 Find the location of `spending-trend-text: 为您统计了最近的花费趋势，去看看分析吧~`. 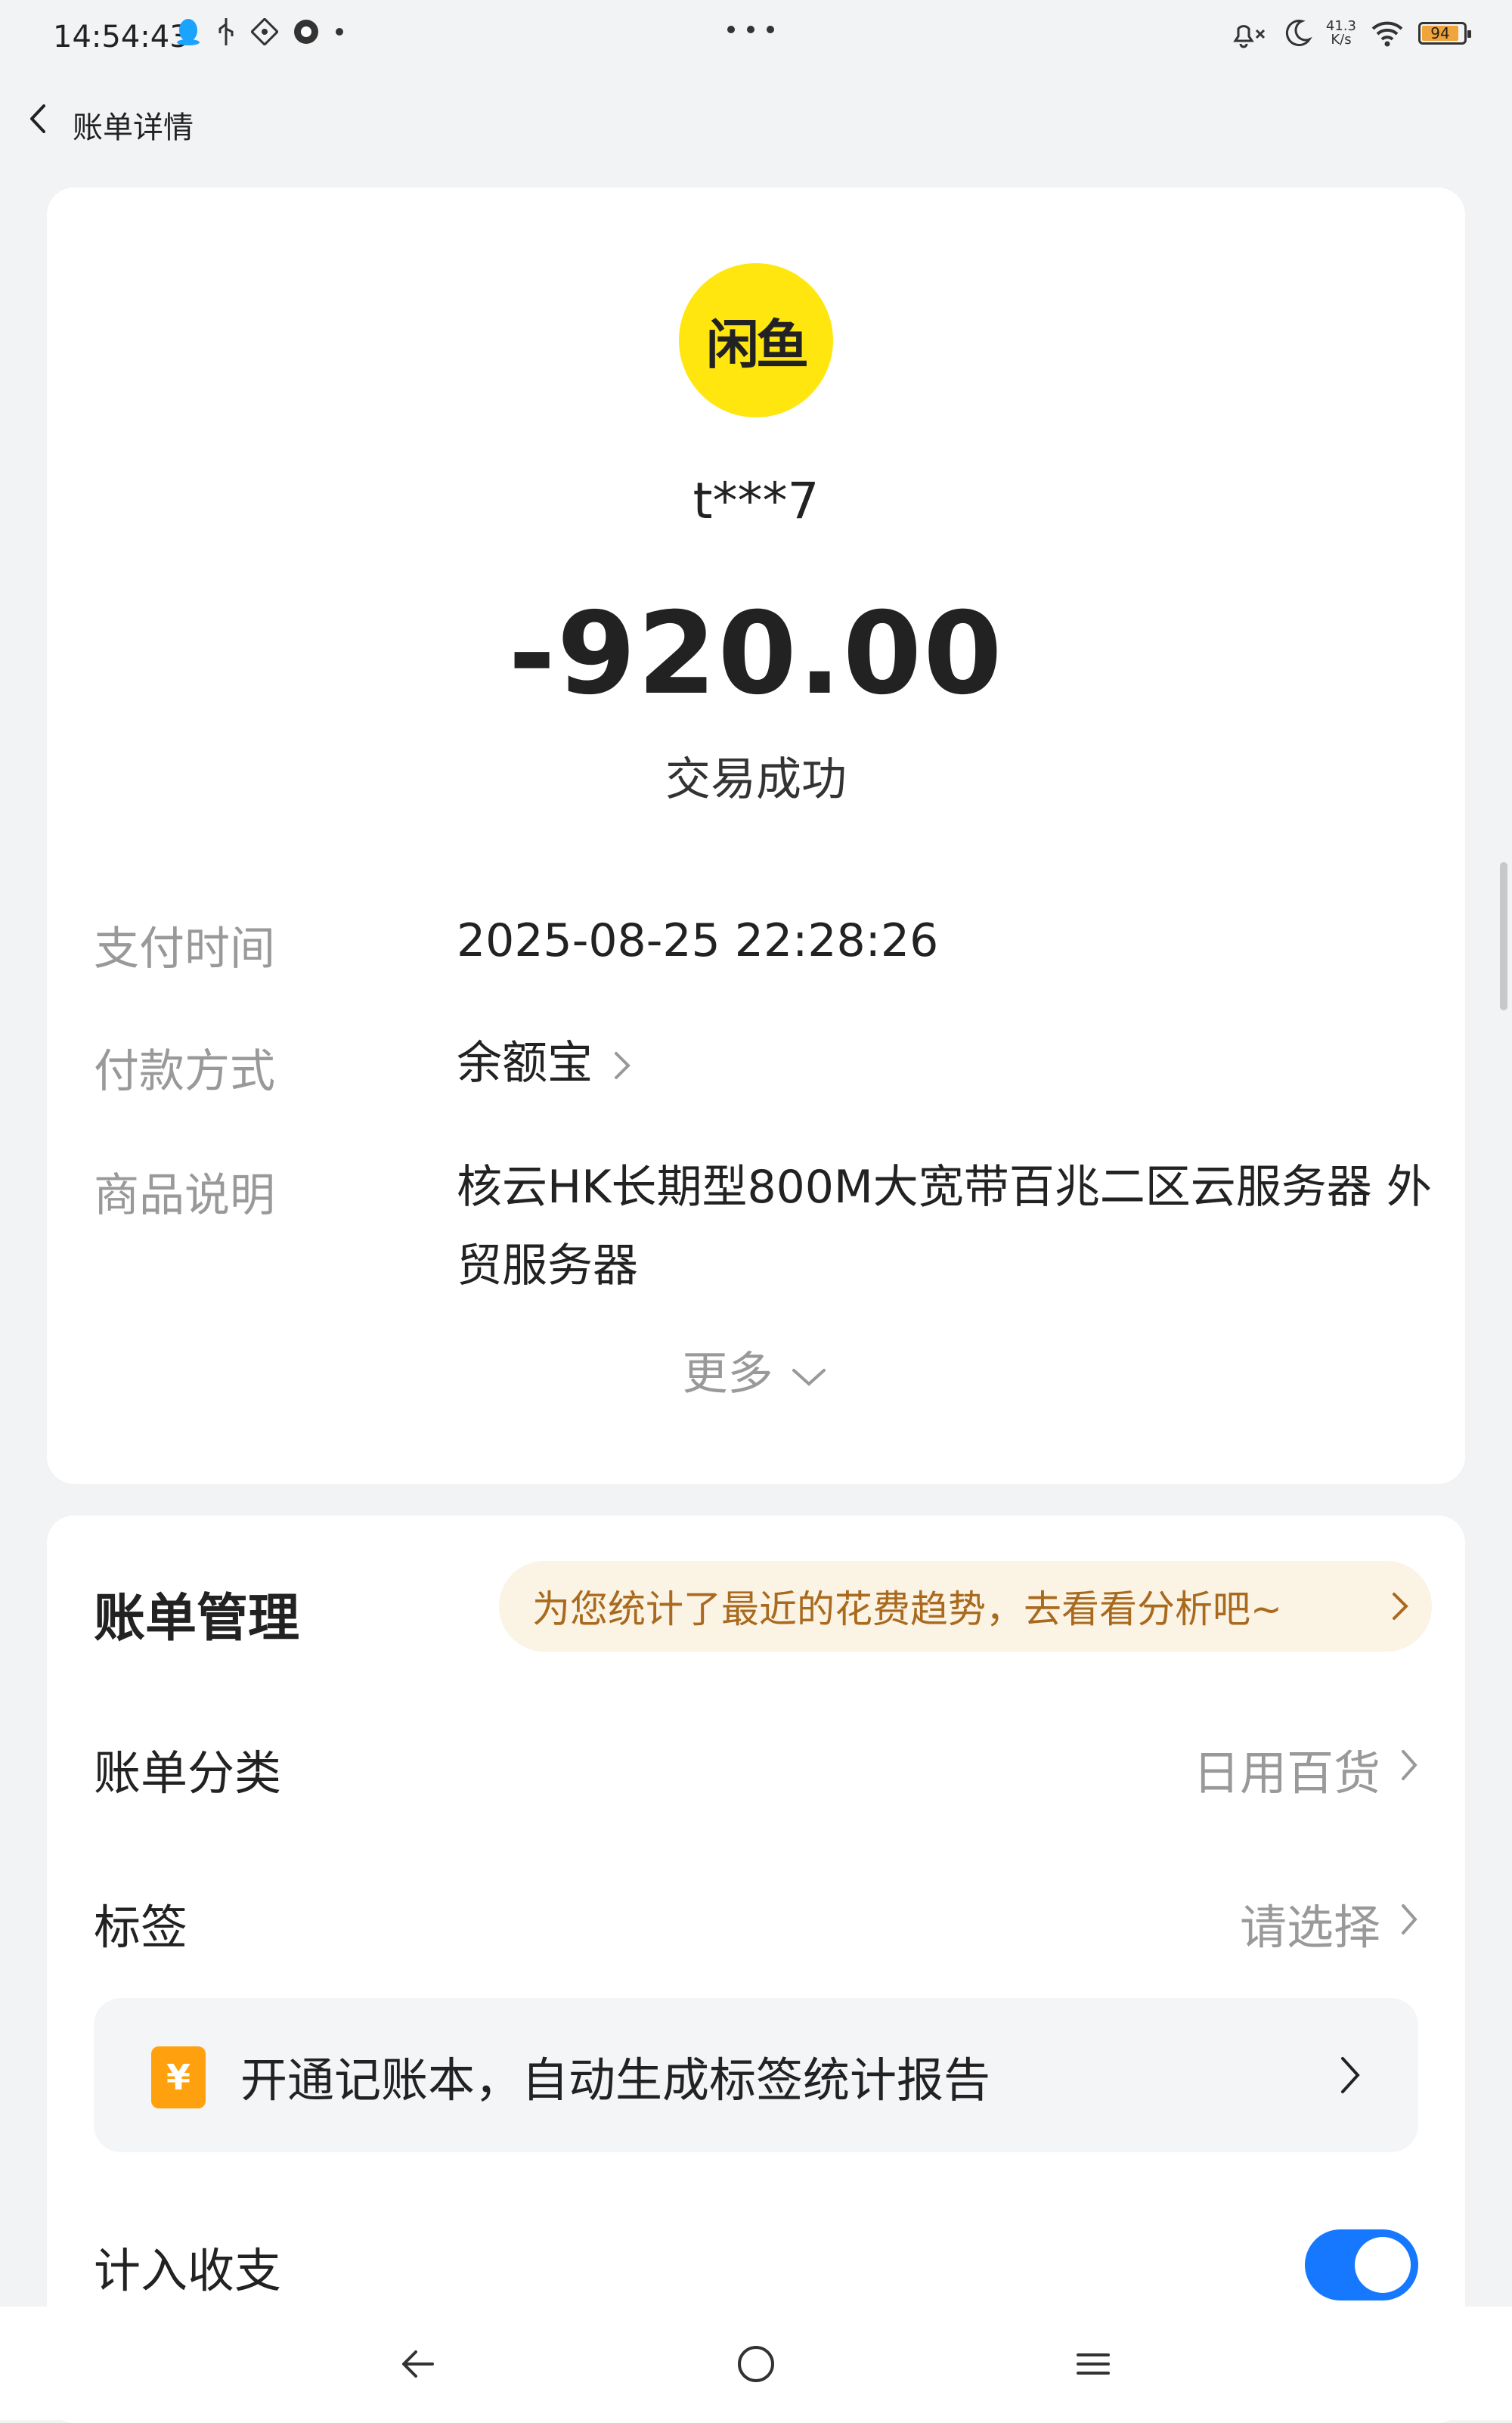

spending-trend-text: 为您统计了最近的花费趋势，去看看分析吧~ is located at coordinates (907, 1609).